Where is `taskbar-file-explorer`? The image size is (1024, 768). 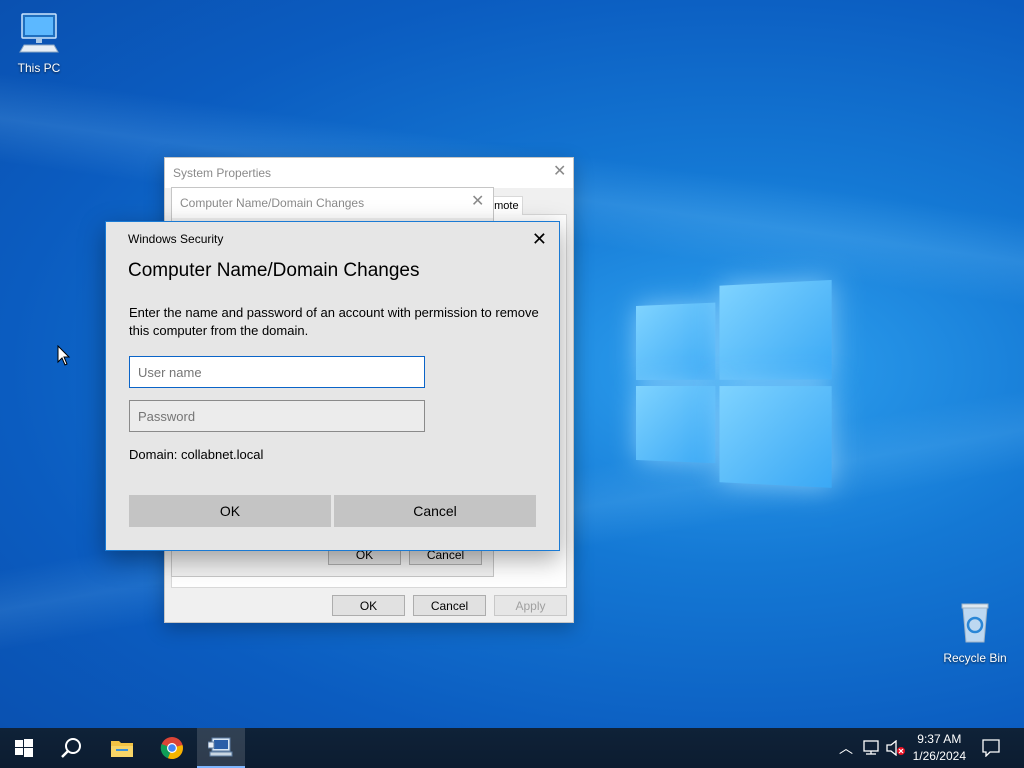 taskbar-file-explorer is located at coordinates (122, 748).